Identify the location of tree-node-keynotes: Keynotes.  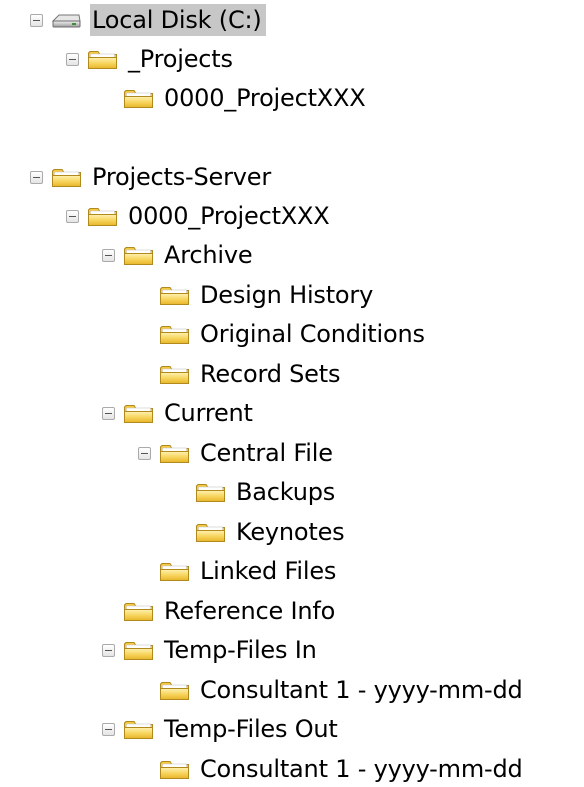
(261, 532).